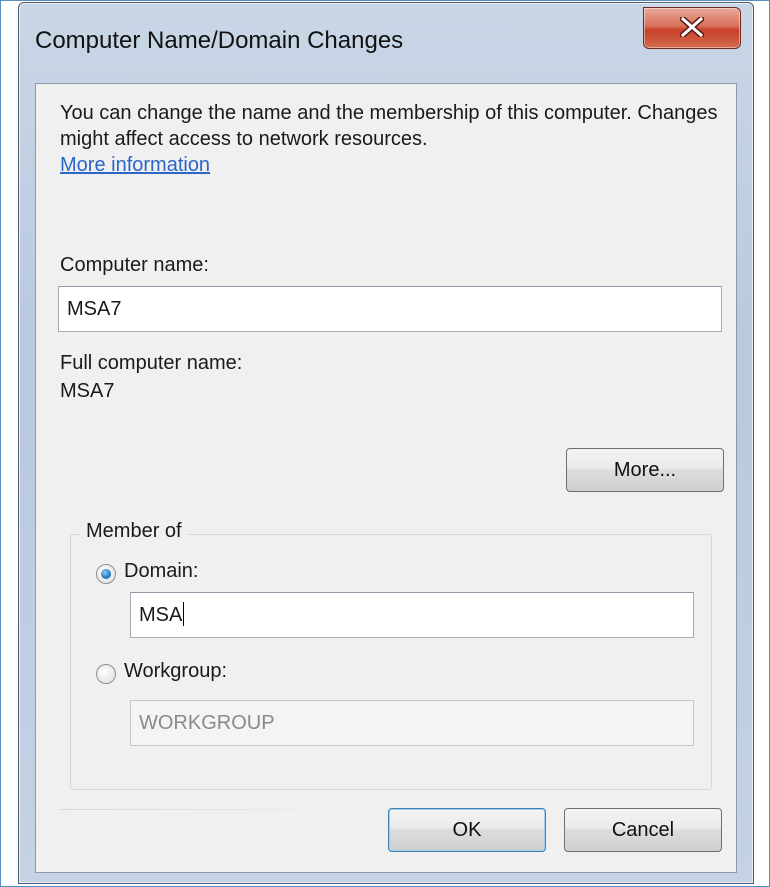  What do you see at coordinates (87, 391) in the screenshot?
I see `full-computer-name-value: MSA7` at bounding box center [87, 391].